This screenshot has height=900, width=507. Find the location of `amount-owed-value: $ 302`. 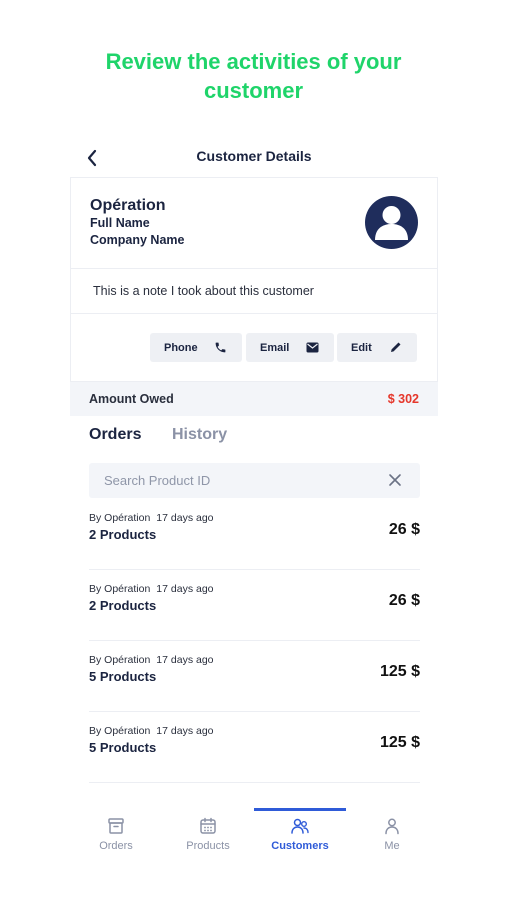

amount-owed-value: $ 302 is located at coordinates (403, 399).